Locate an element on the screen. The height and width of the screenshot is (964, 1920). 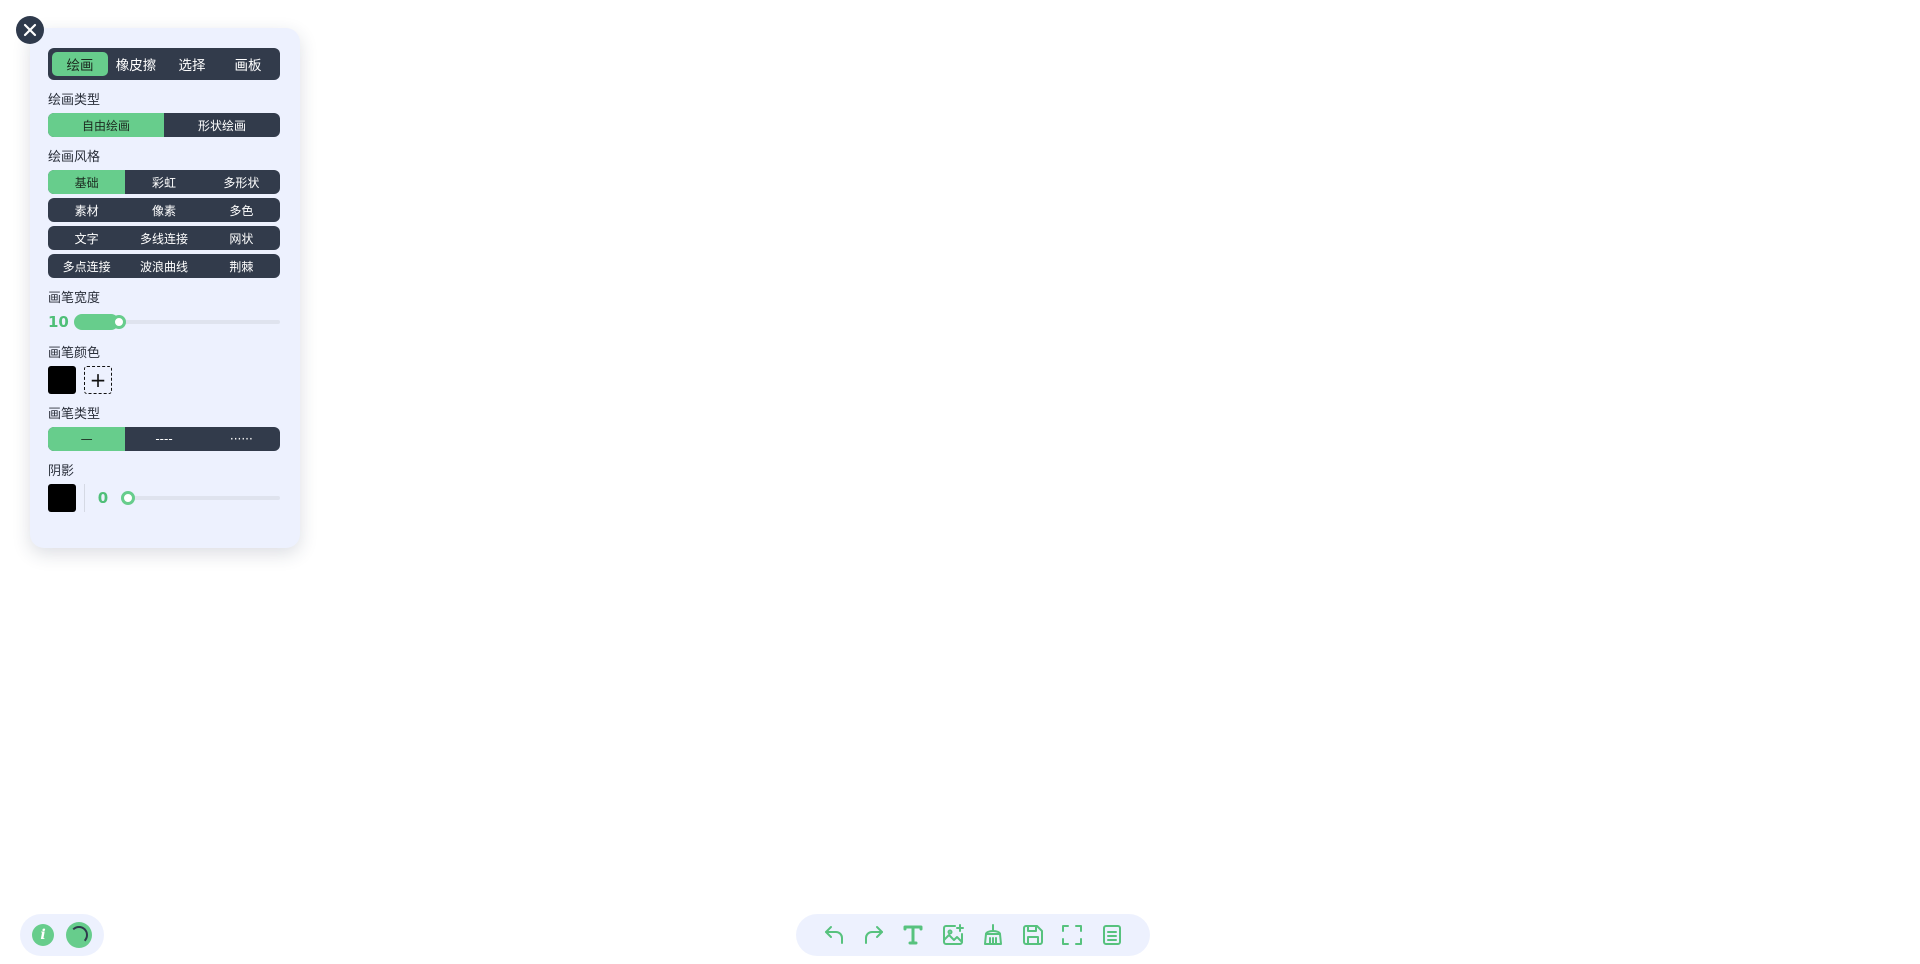
bottom-toolbar is located at coordinates (973, 935).